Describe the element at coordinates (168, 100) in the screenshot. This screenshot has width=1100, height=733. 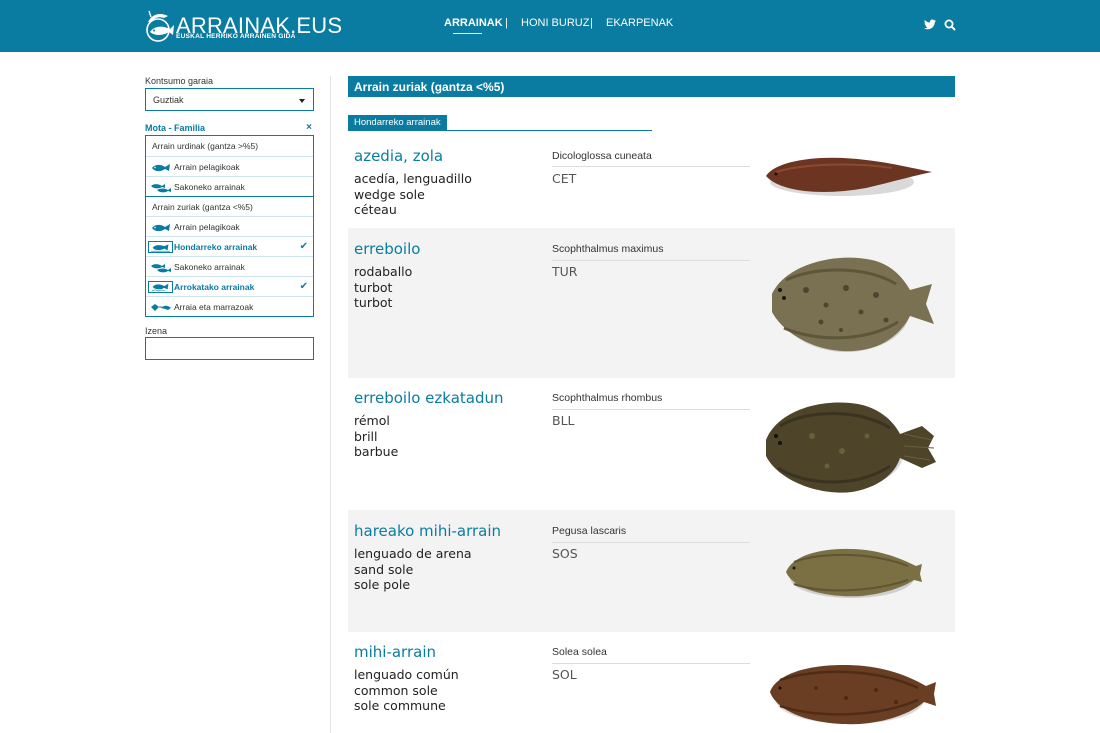
I see `season-select-value: Guztiak` at that location.